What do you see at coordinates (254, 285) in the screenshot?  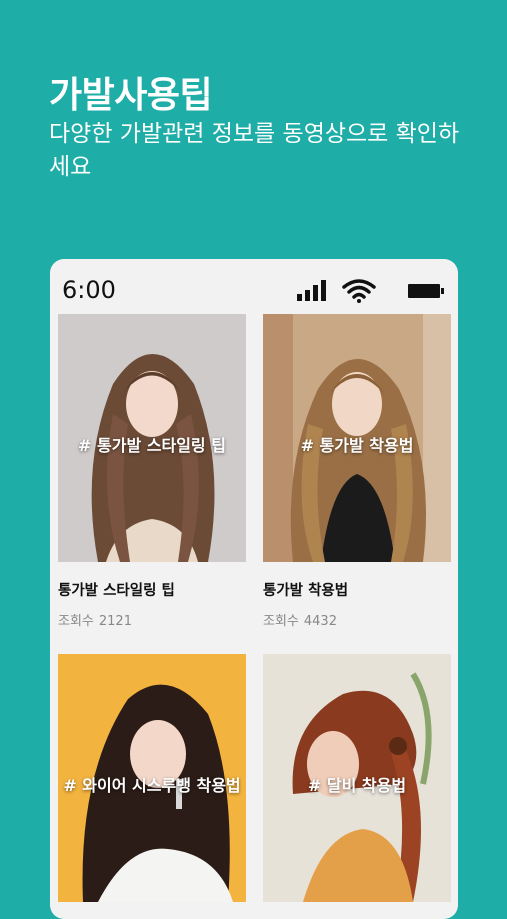 I see `status-bar: 6:00` at bounding box center [254, 285].